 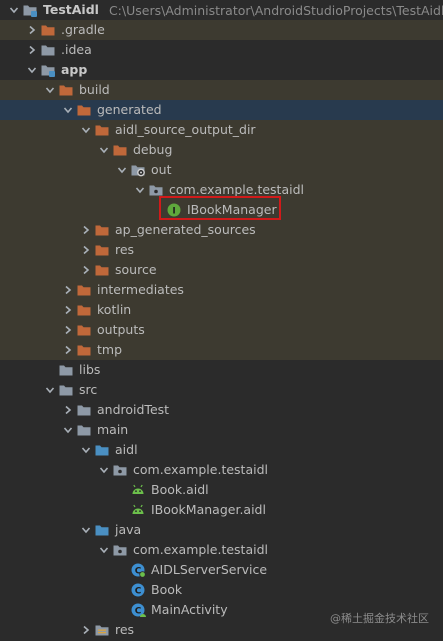 What do you see at coordinates (153, 149) in the screenshot?
I see `tree-row-label: debug` at bounding box center [153, 149].